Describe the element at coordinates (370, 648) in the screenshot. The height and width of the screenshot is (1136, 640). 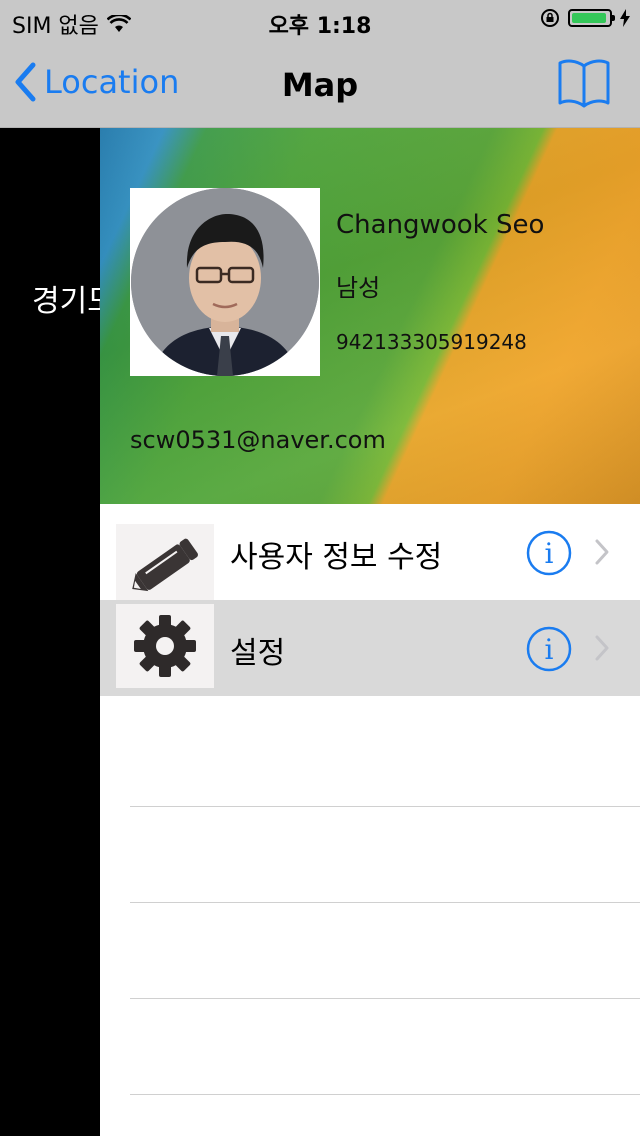
I see `menu-item-settings: 설정 i` at that location.